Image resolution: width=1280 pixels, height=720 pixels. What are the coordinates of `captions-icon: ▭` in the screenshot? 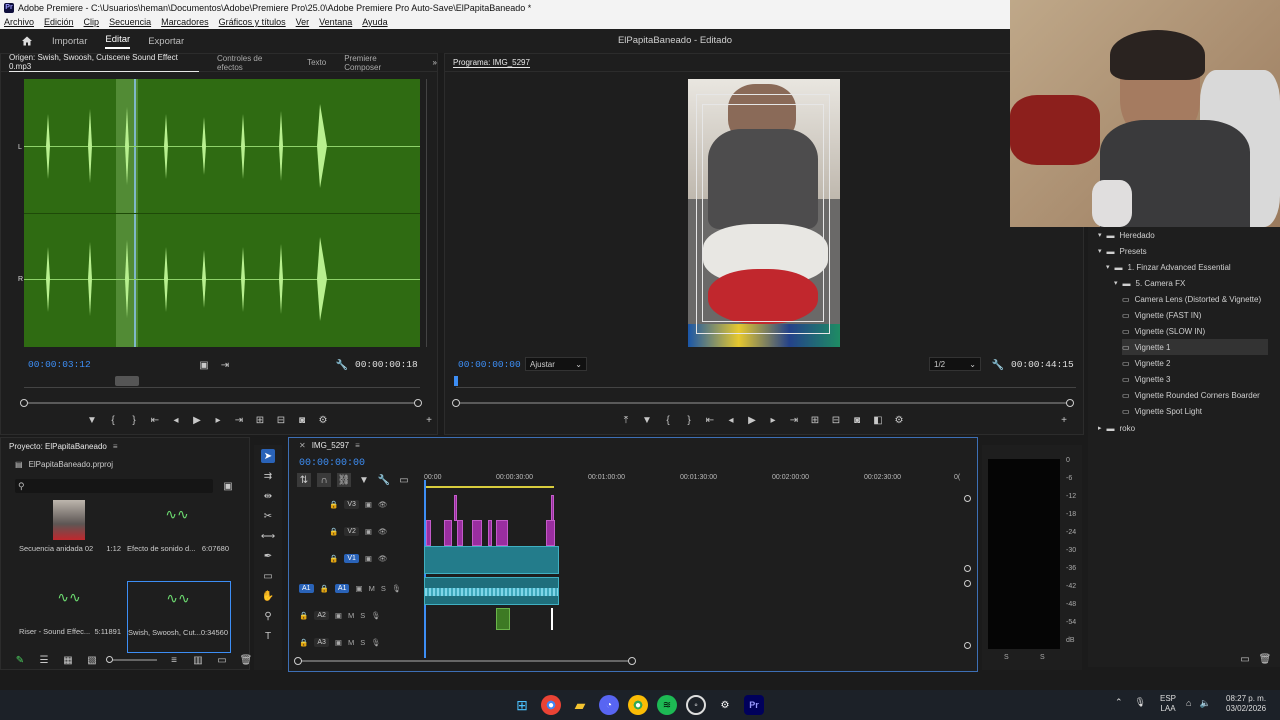 It's located at (404, 480).